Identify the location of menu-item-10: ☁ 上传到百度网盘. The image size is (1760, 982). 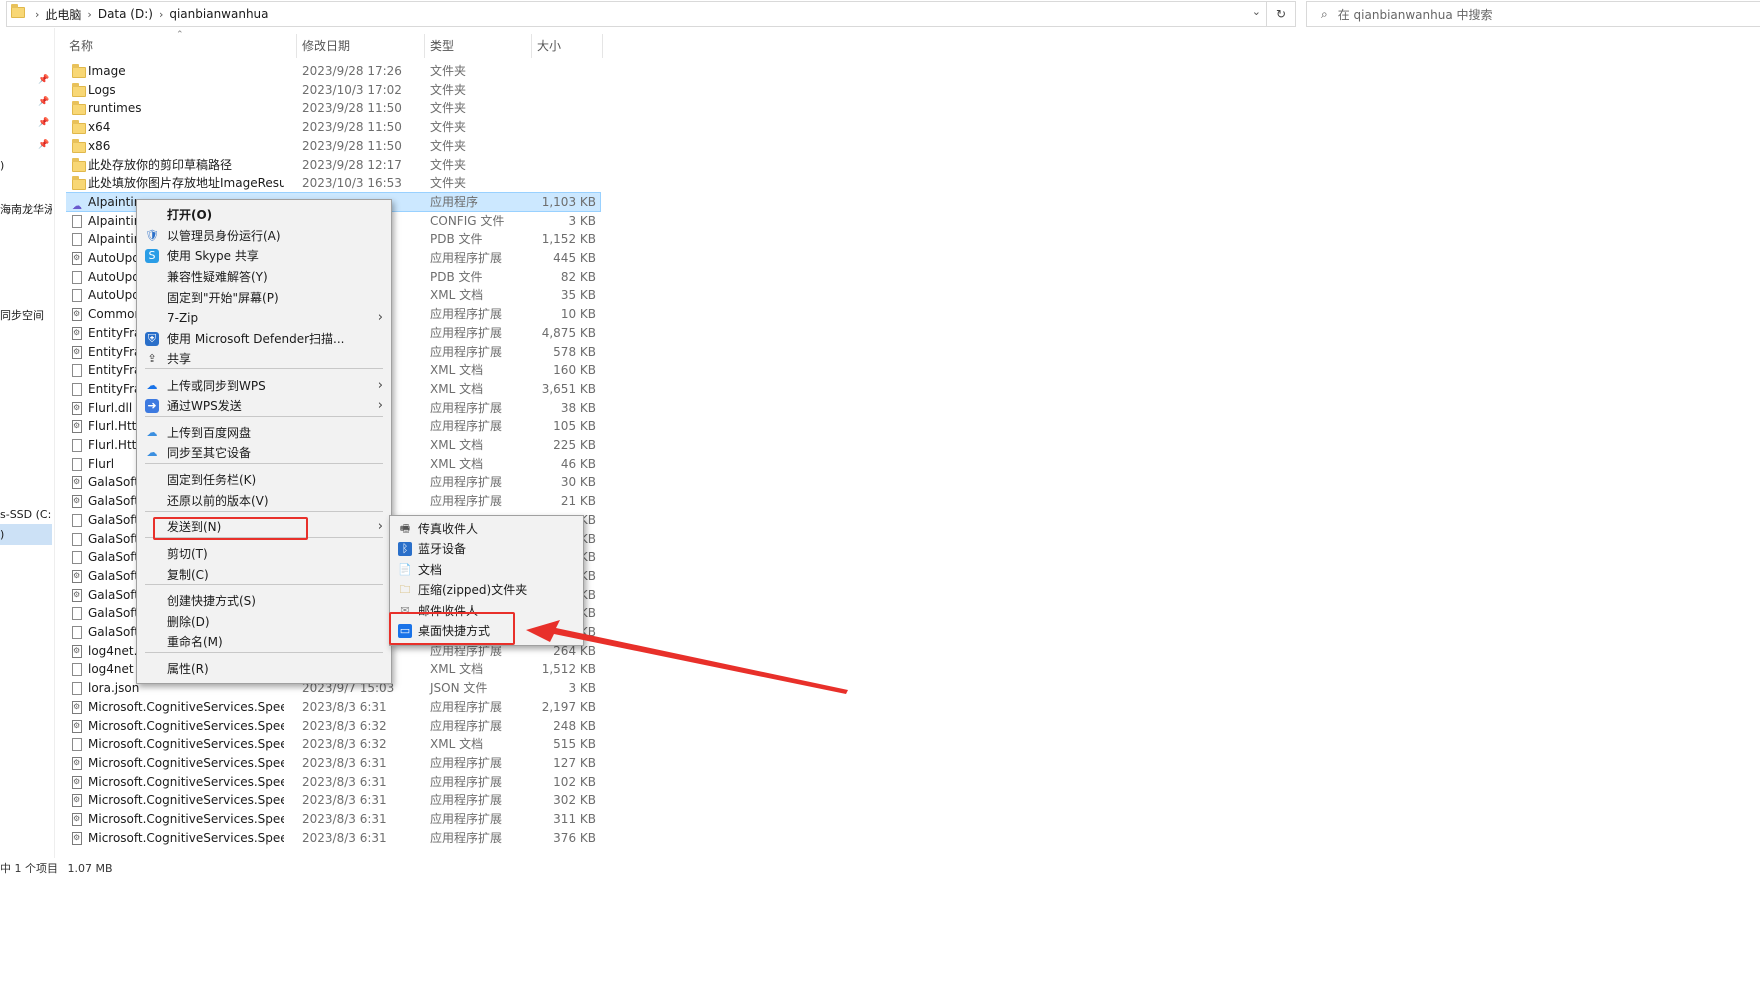
(264, 433).